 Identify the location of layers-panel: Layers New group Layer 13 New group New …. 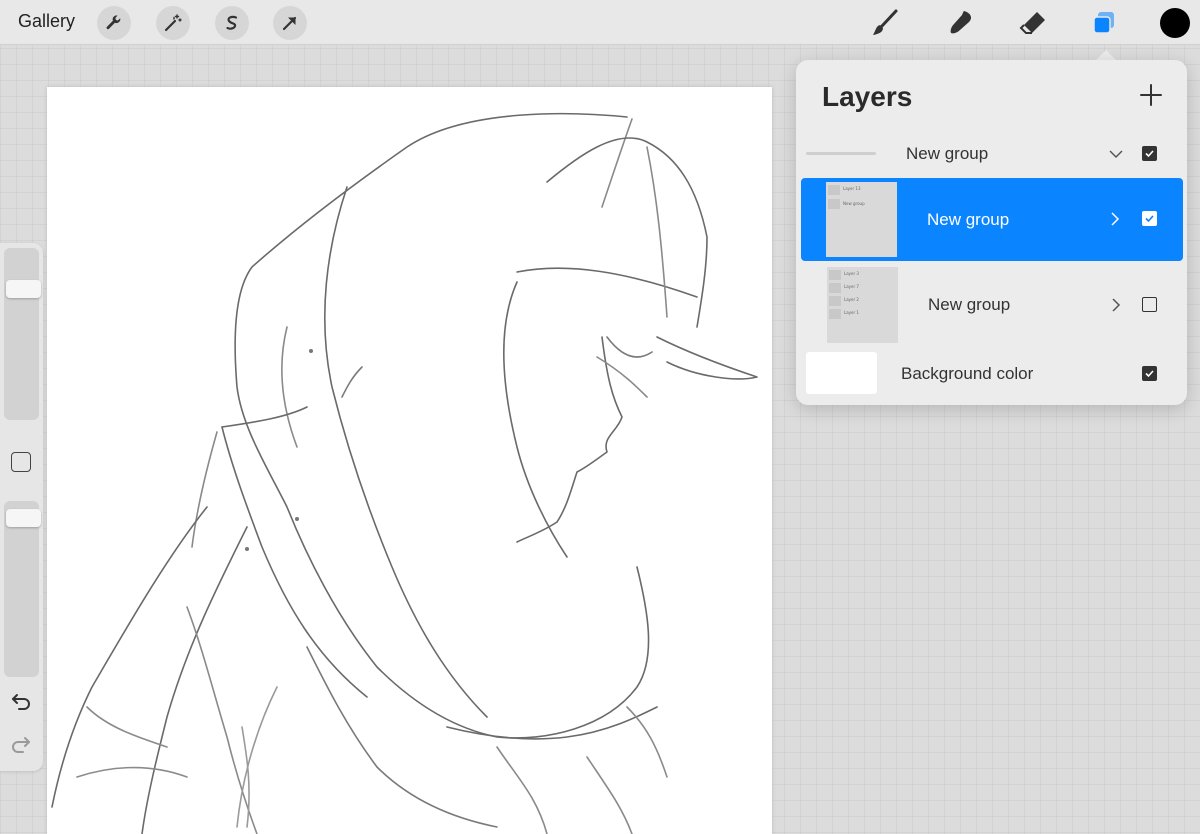
(991, 232).